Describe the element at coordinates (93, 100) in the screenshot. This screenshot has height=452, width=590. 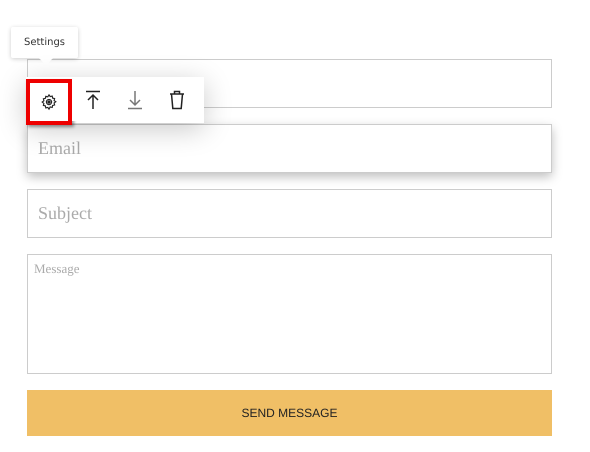
I see `move-up-icon` at that location.